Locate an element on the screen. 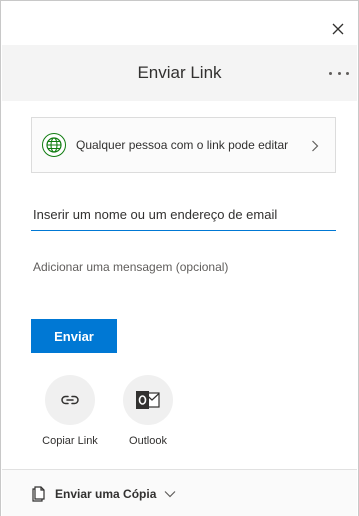  link-permission-setting: Qualquer pessoa com o link pode editar is located at coordinates (183, 145).